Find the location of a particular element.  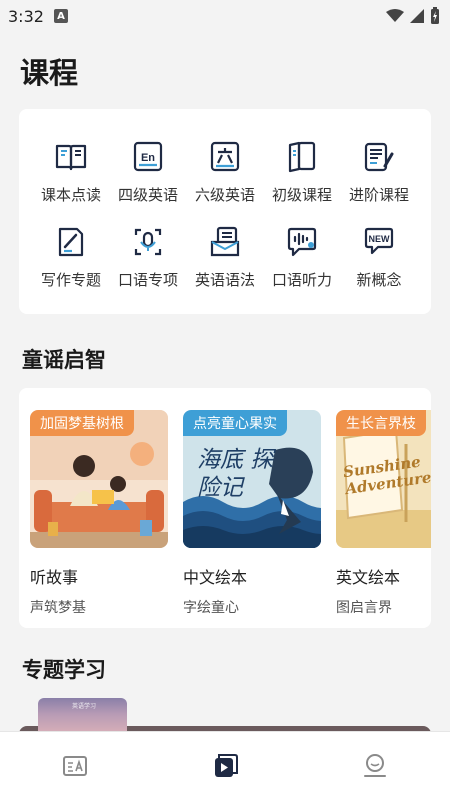

course-item-label: 进阶课程 is located at coordinates (378, 195).